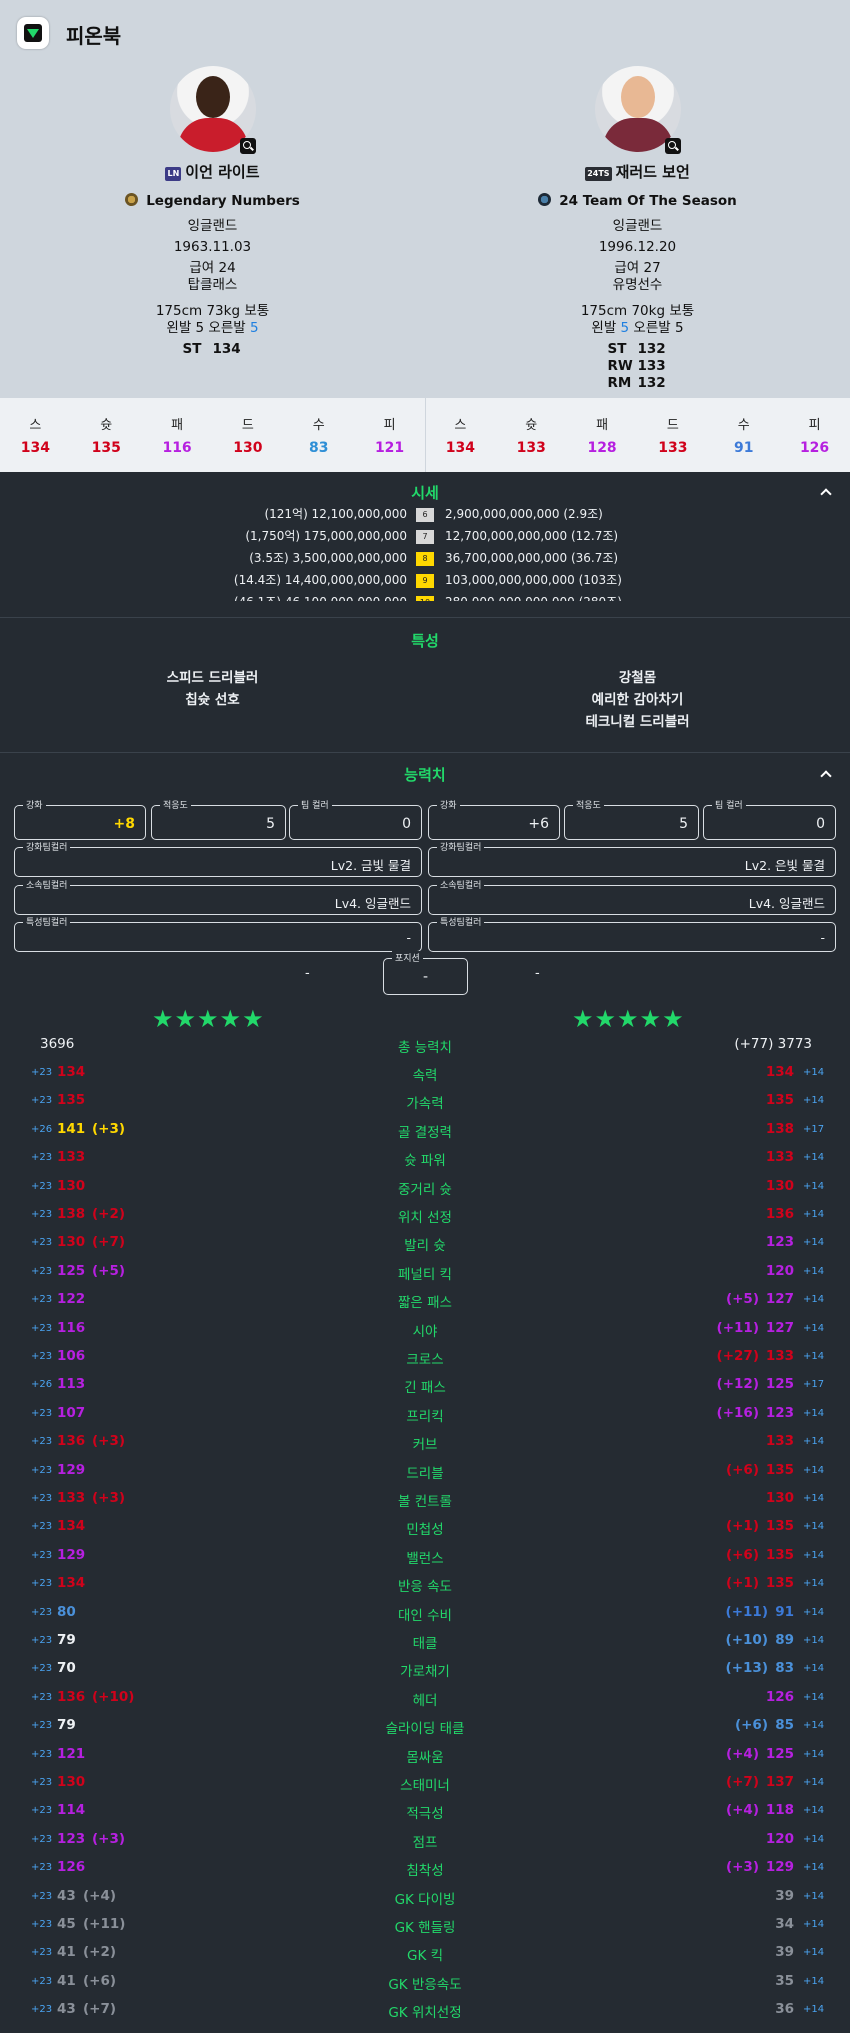  Describe the element at coordinates (651, 383) in the screenshot. I see `right-position-value: 132` at that location.